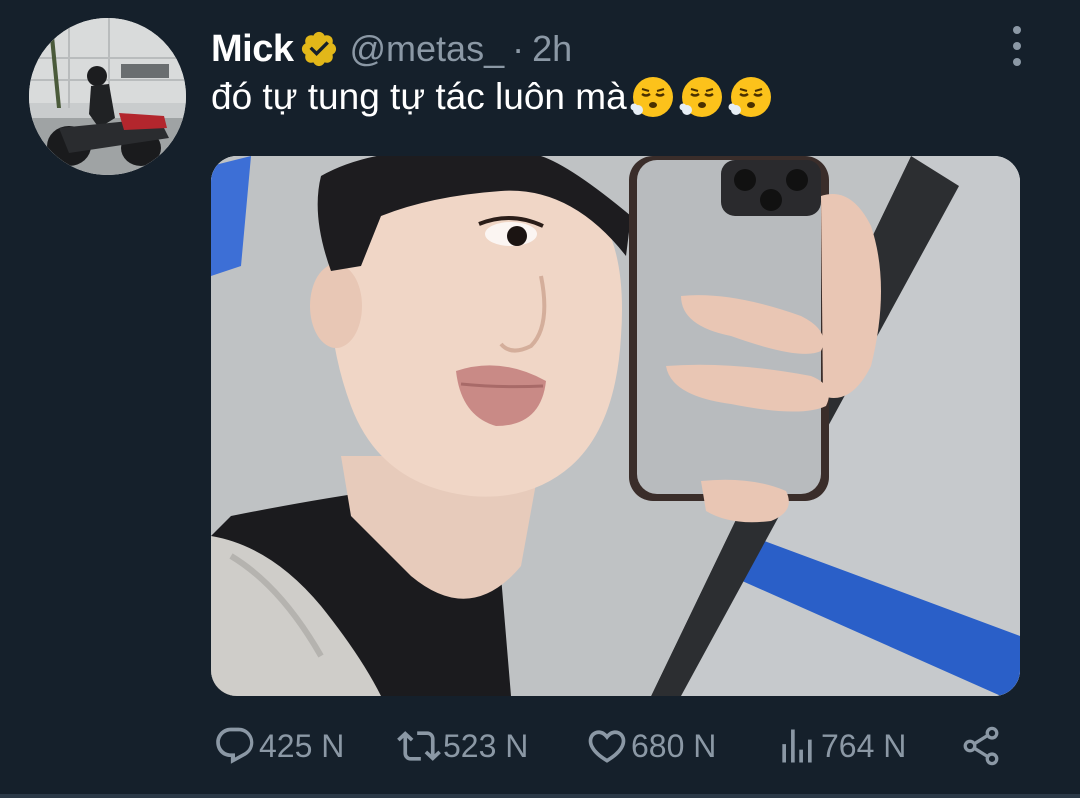  What do you see at coordinates (540, 796) in the screenshot?
I see `divider` at bounding box center [540, 796].